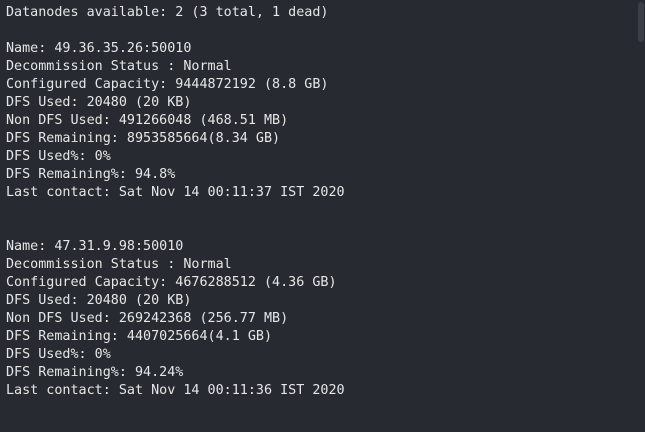 Image resolution: width=645 pixels, height=432 pixels. Describe the element at coordinates (95, 372) in the screenshot. I see `dfs-remaining-percent: DFS Remaining%: 94.24%` at that location.